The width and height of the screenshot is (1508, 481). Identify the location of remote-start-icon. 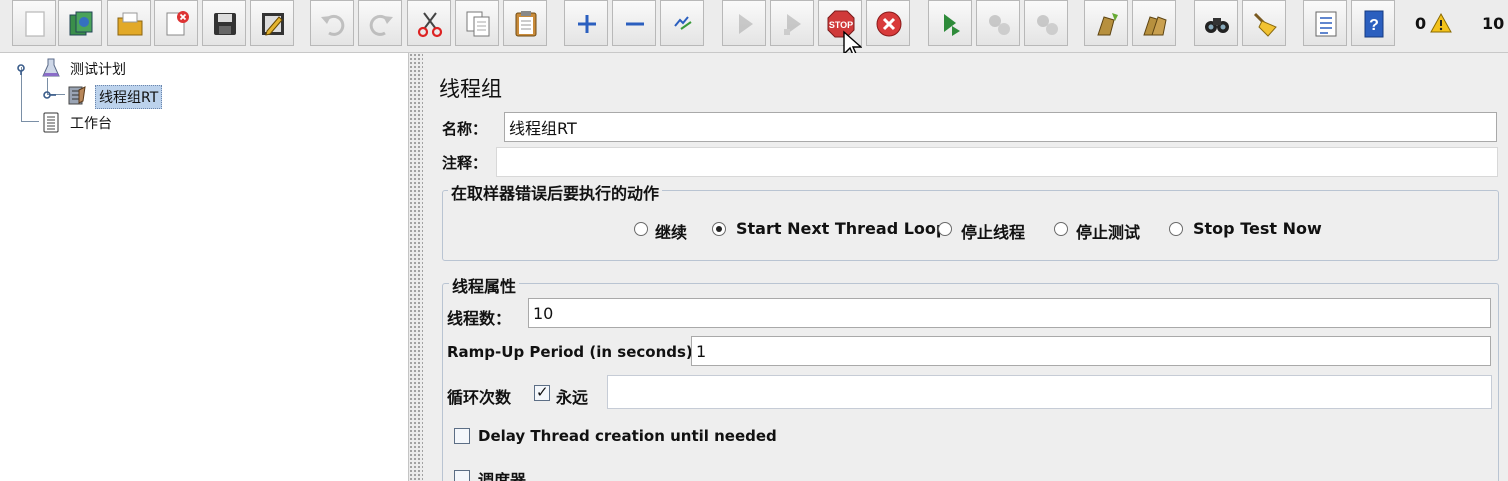
(952, 25).